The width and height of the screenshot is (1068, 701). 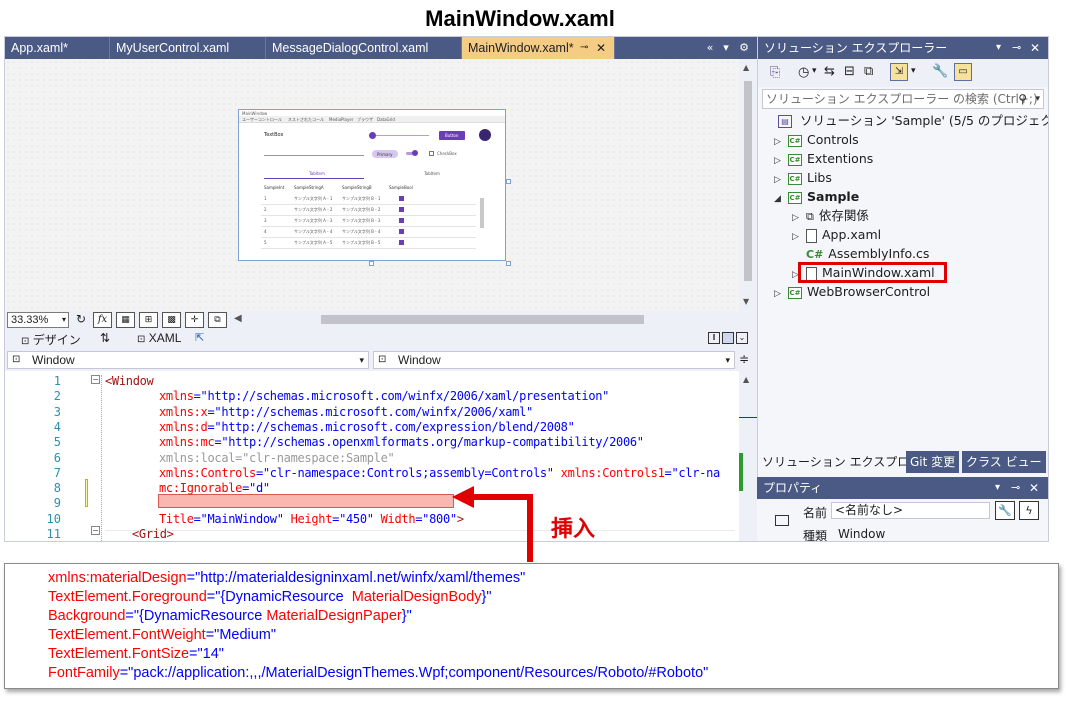 I want to click on callout-token: TextElement.FontWeight, so click(x=127, y=635).